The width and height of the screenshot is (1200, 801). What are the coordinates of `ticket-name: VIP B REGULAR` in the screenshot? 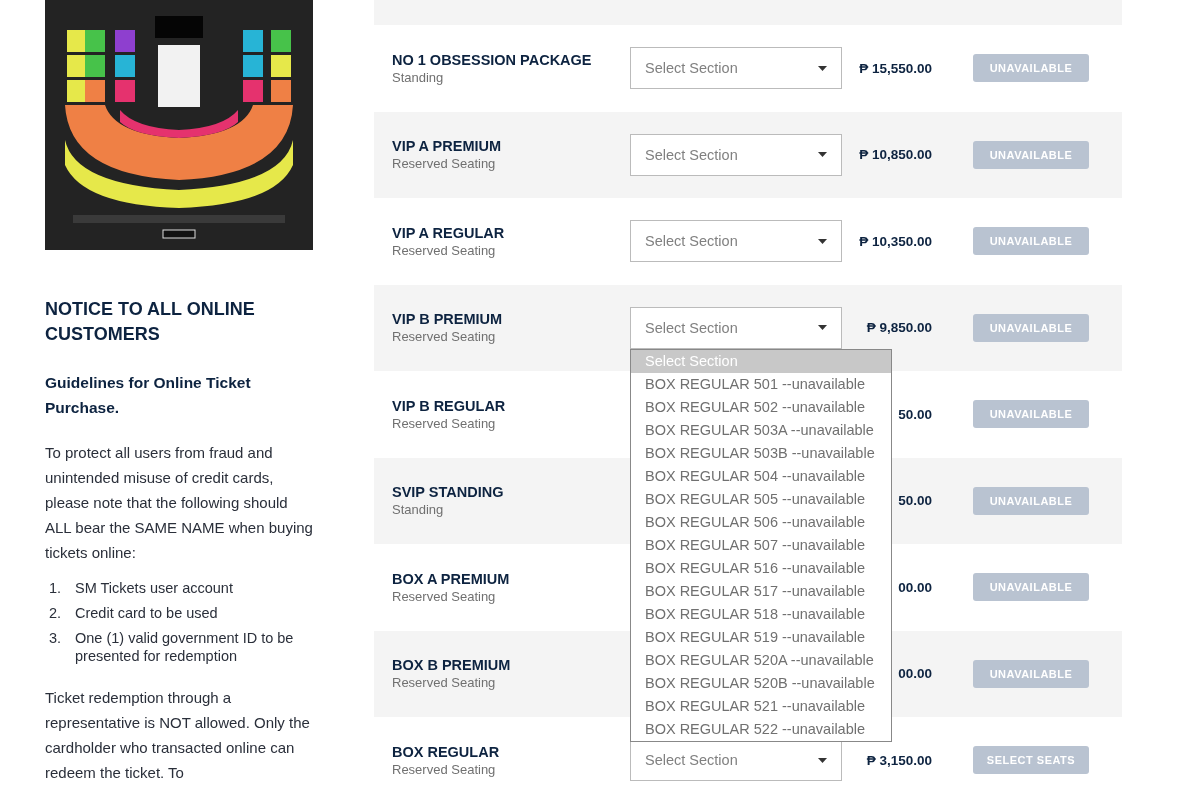 It's located at (449, 405).